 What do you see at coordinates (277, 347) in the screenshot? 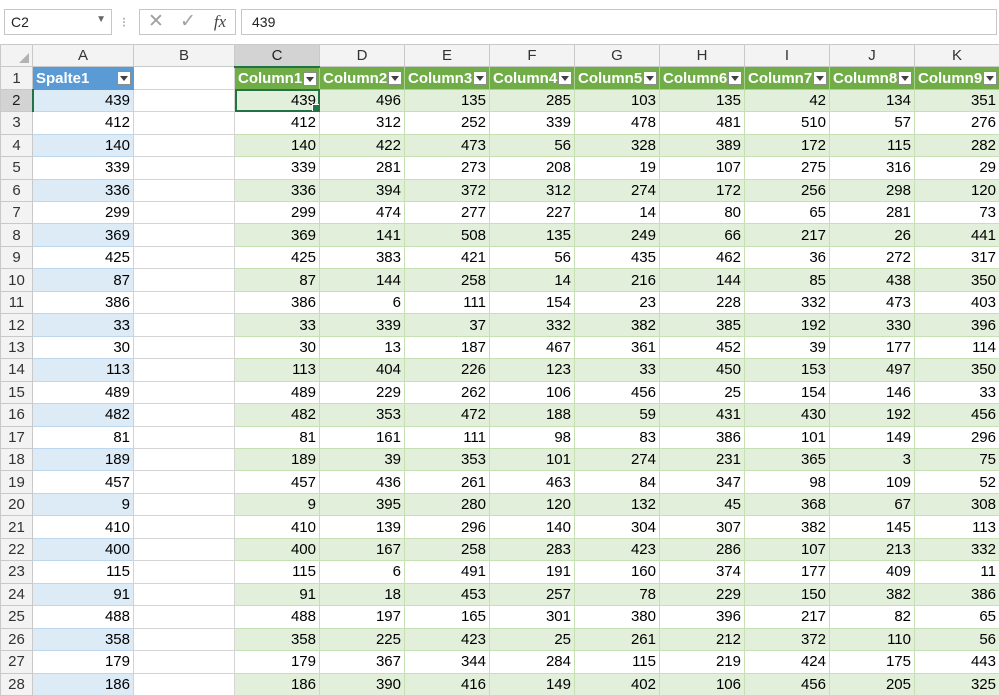
I see `cell: 30` at bounding box center [277, 347].